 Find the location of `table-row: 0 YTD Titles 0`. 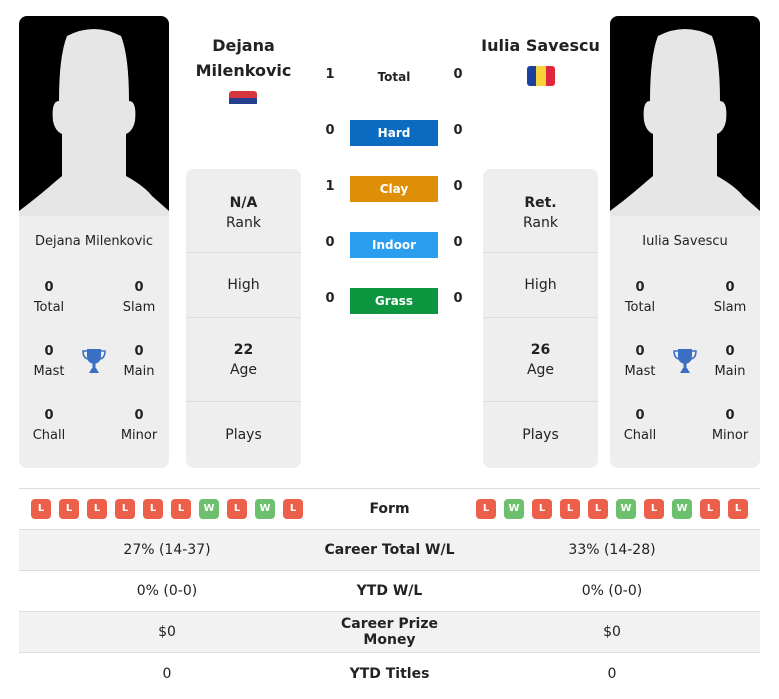

table-row: 0 YTD Titles 0 is located at coordinates (389, 673).